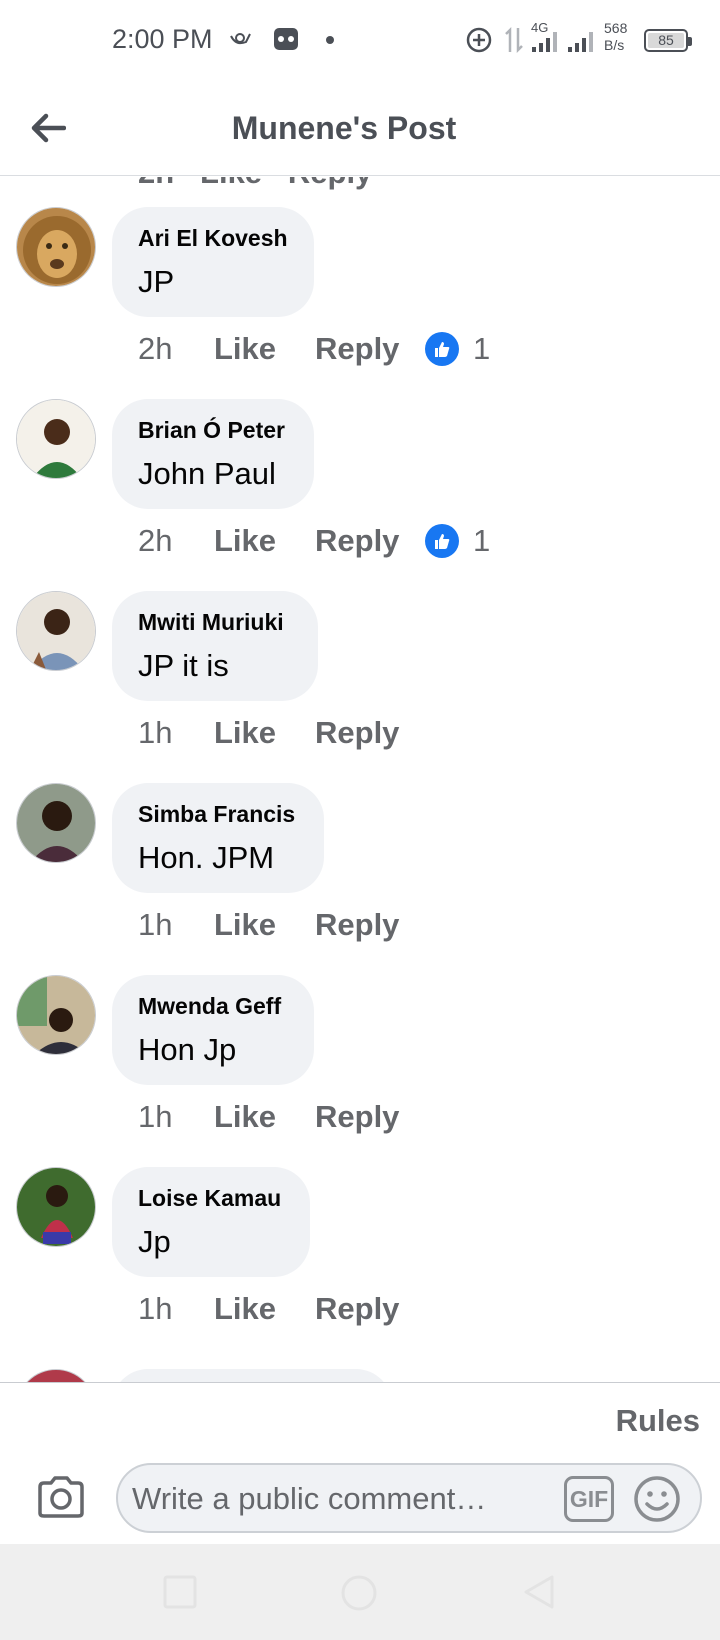  What do you see at coordinates (514, 40) in the screenshot?
I see `data-arrows-icon` at bounding box center [514, 40].